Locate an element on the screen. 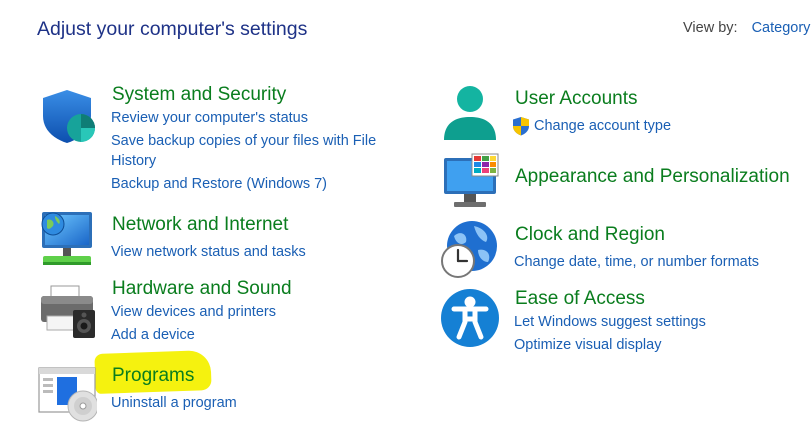 The height and width of the screenshot is (442, 811). view-by: View by: Category is located at coordinates (746, 28).